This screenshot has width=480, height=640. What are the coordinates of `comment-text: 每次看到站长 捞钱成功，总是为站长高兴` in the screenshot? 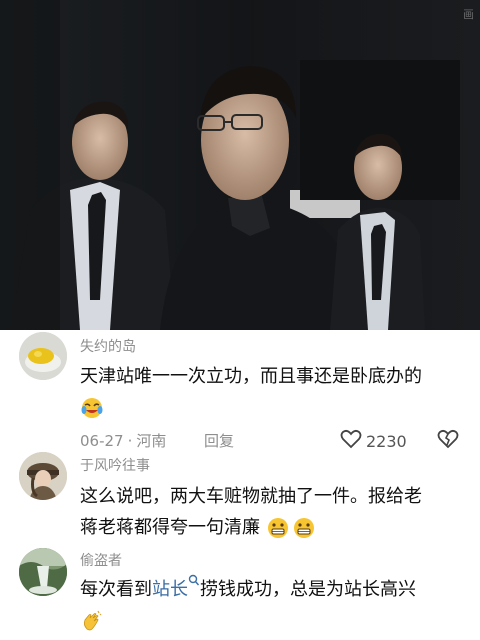 It's located at (276, 605).